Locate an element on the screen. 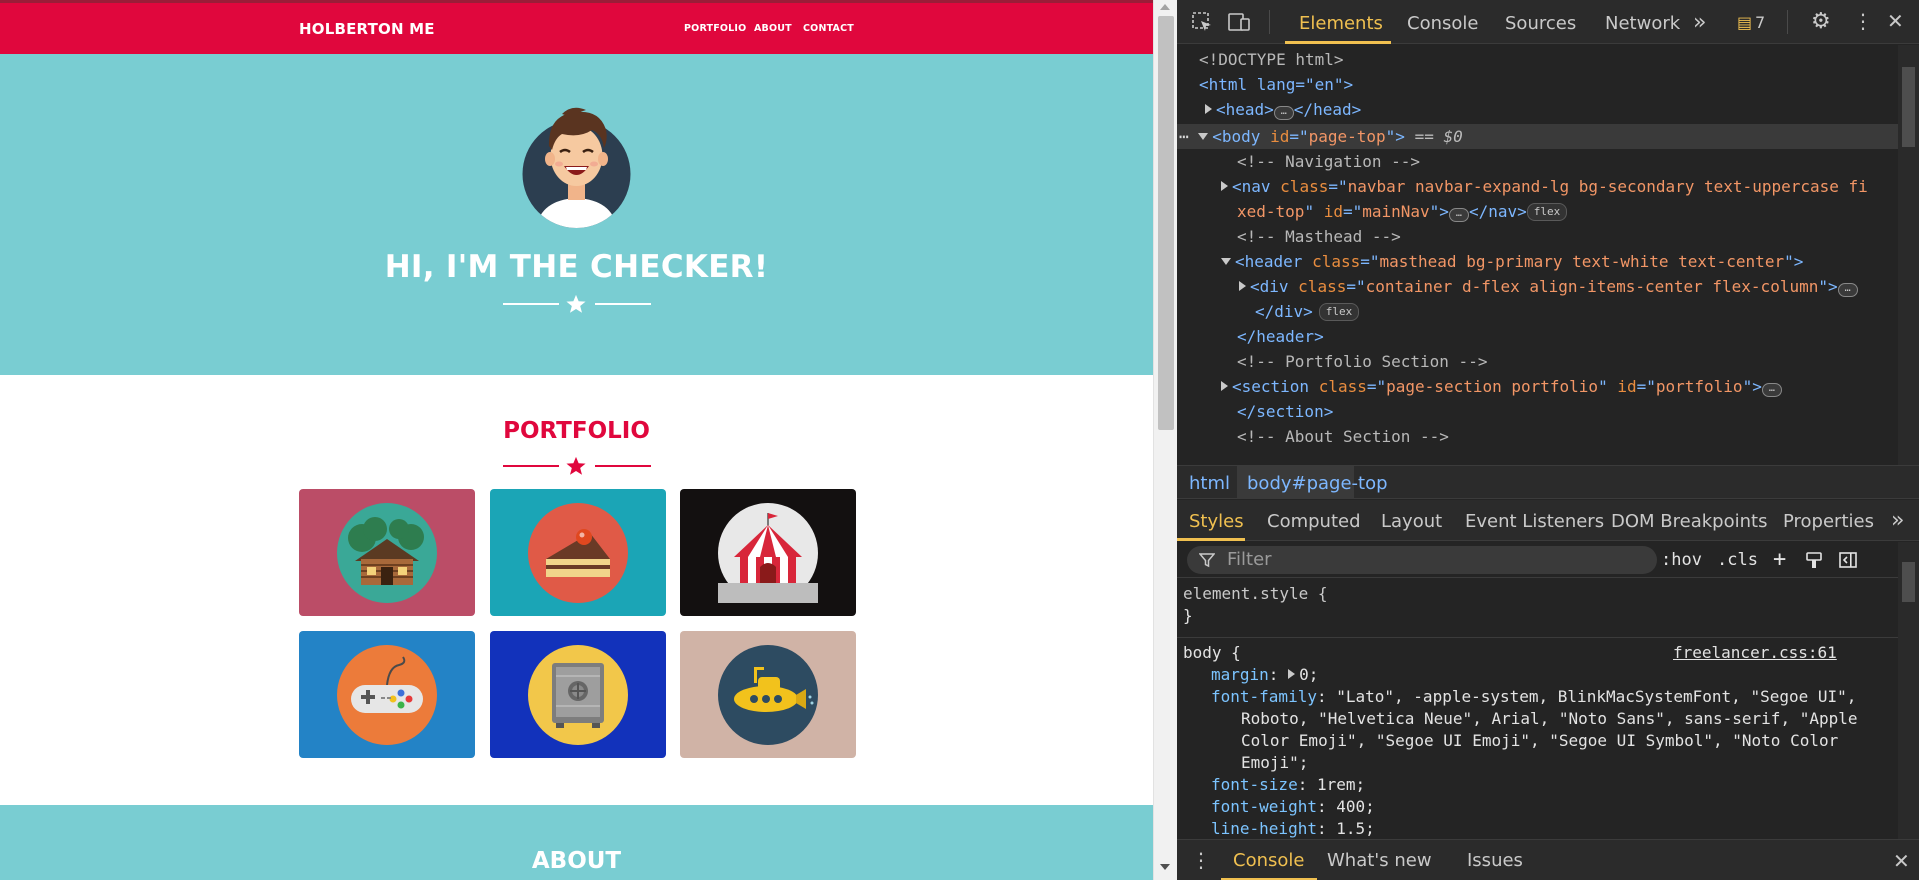 This screenshot has height=880, width=1919. portfolio-item-circus is located at coordinates (768, 552).